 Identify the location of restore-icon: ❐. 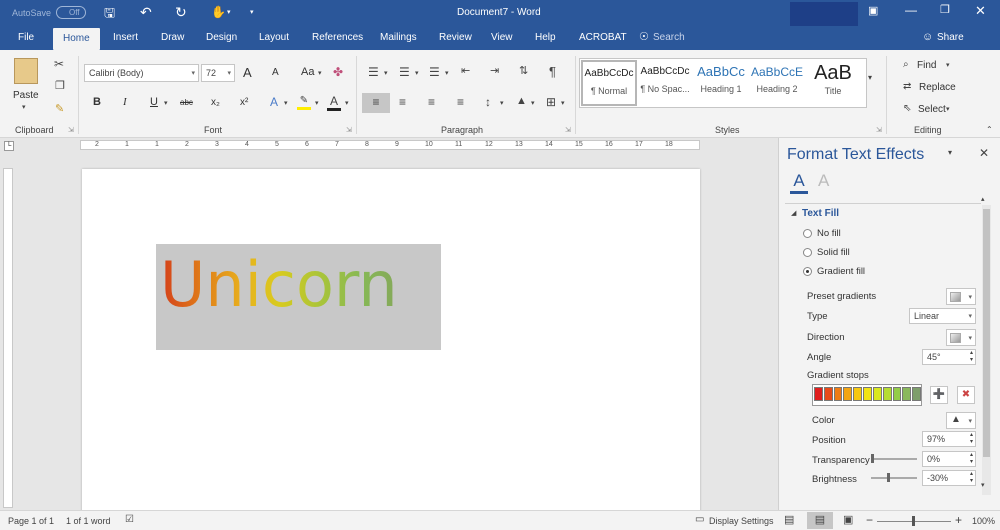
(945, 10).